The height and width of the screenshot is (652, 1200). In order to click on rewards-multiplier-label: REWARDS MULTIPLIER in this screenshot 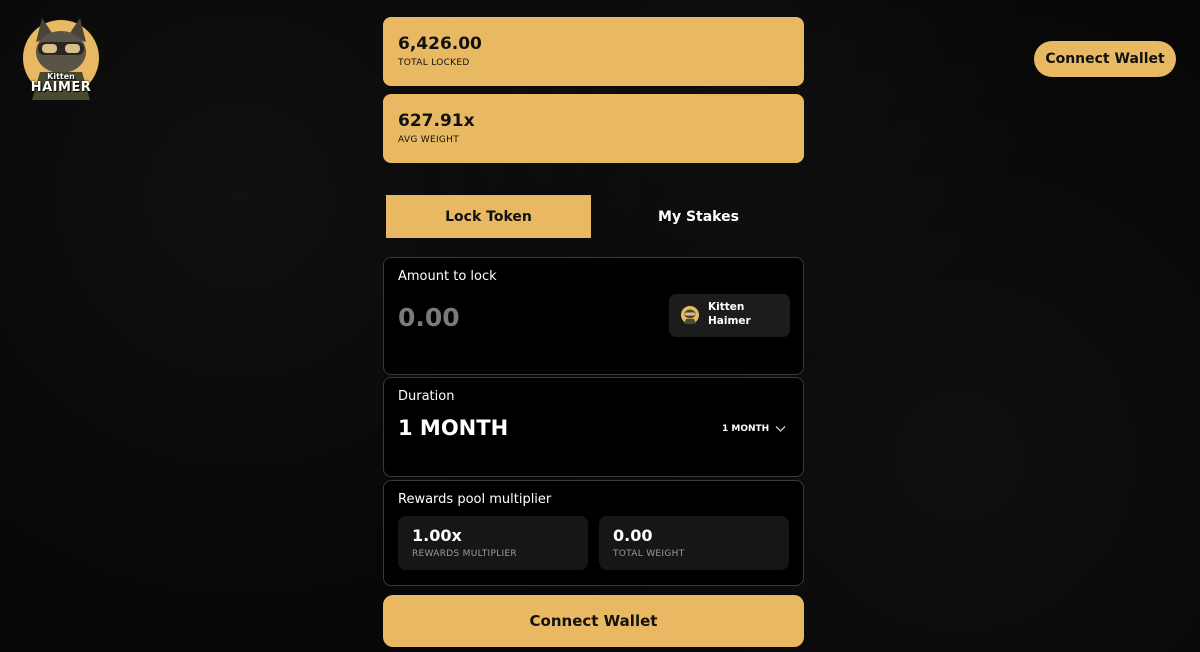, I will do `click(464, 554)`.